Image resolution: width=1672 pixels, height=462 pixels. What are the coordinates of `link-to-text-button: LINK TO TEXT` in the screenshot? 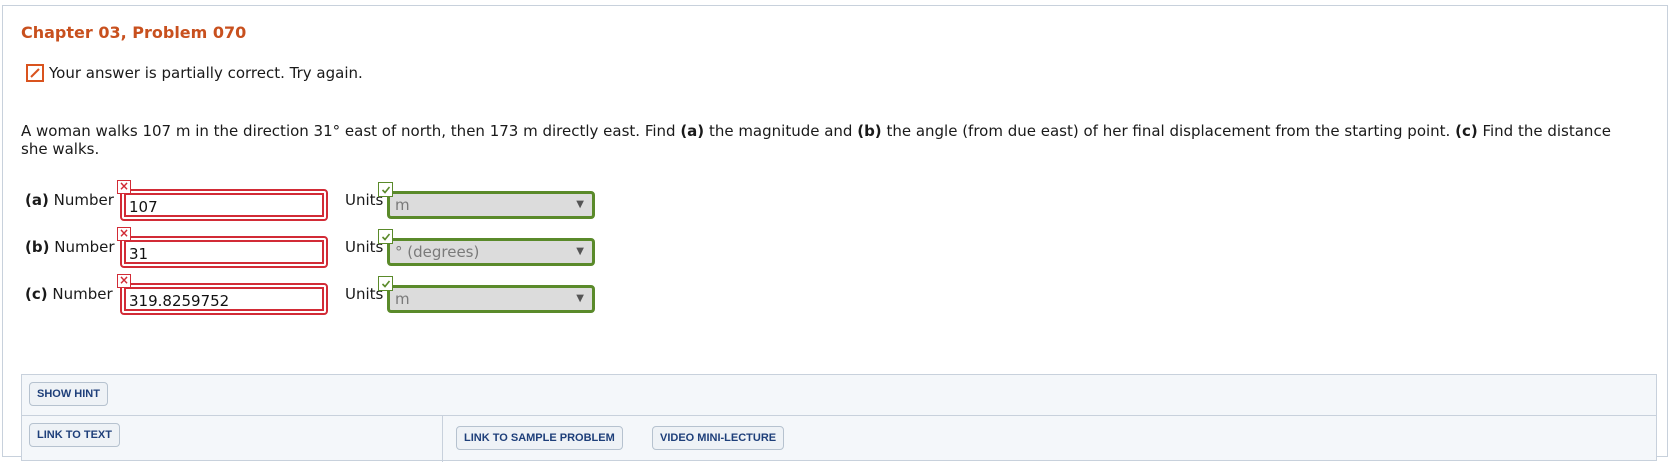 It's located at (74, 435).